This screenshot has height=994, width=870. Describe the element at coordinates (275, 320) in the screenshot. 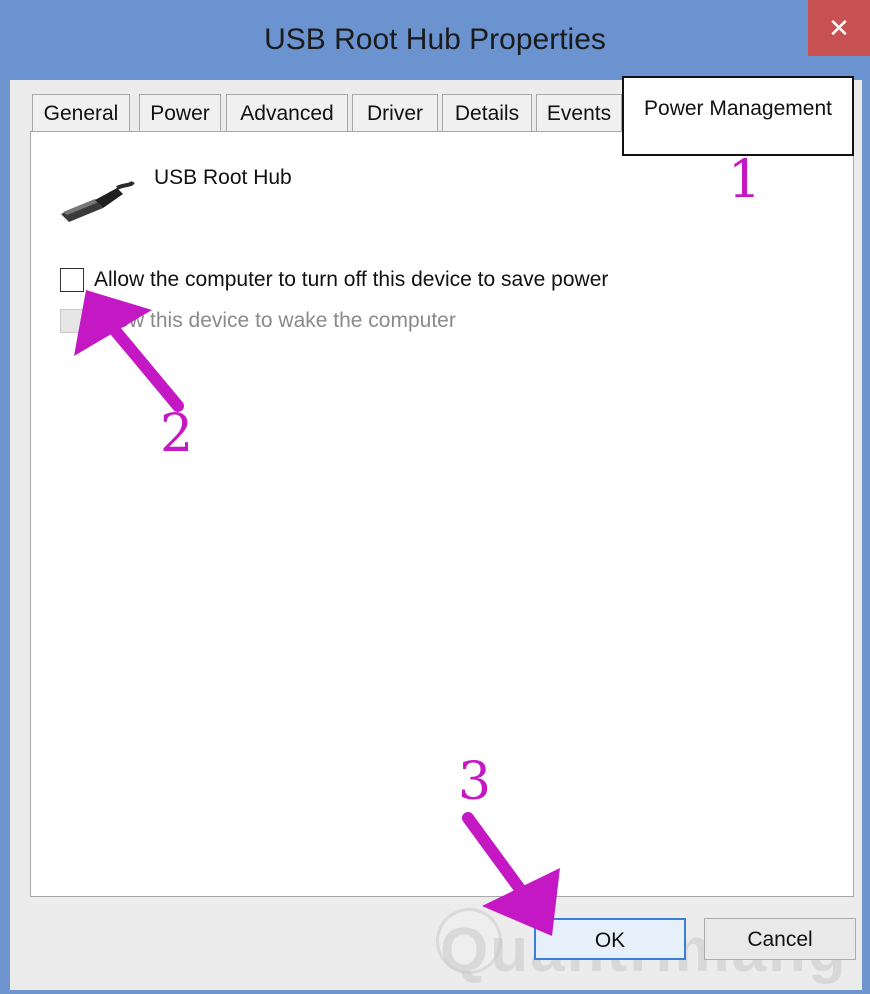

I see `allow-wake-label: Allow this device to wake the computer` at that location.